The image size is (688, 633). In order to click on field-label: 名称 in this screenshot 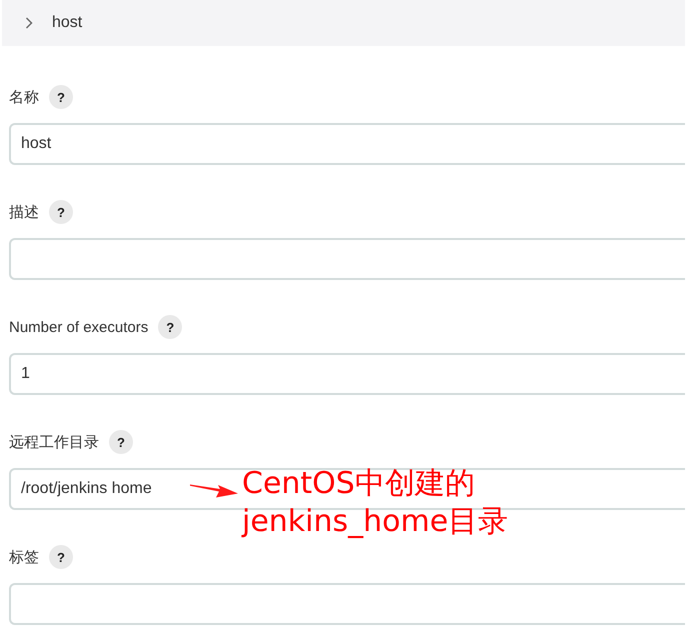, I will do `click(24, 97)`.